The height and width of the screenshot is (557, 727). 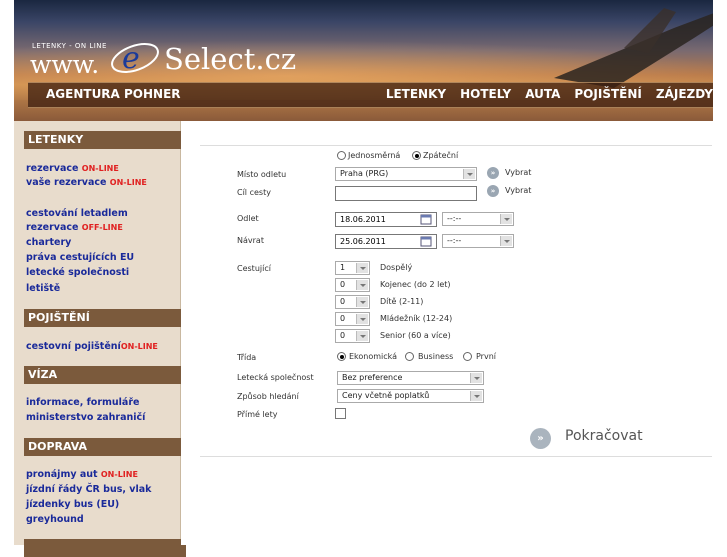 What do you see at coordinates (518, 190) in the screenshot?
I see `destination-select-link: Vybrat` at bounding box center [518, 190].